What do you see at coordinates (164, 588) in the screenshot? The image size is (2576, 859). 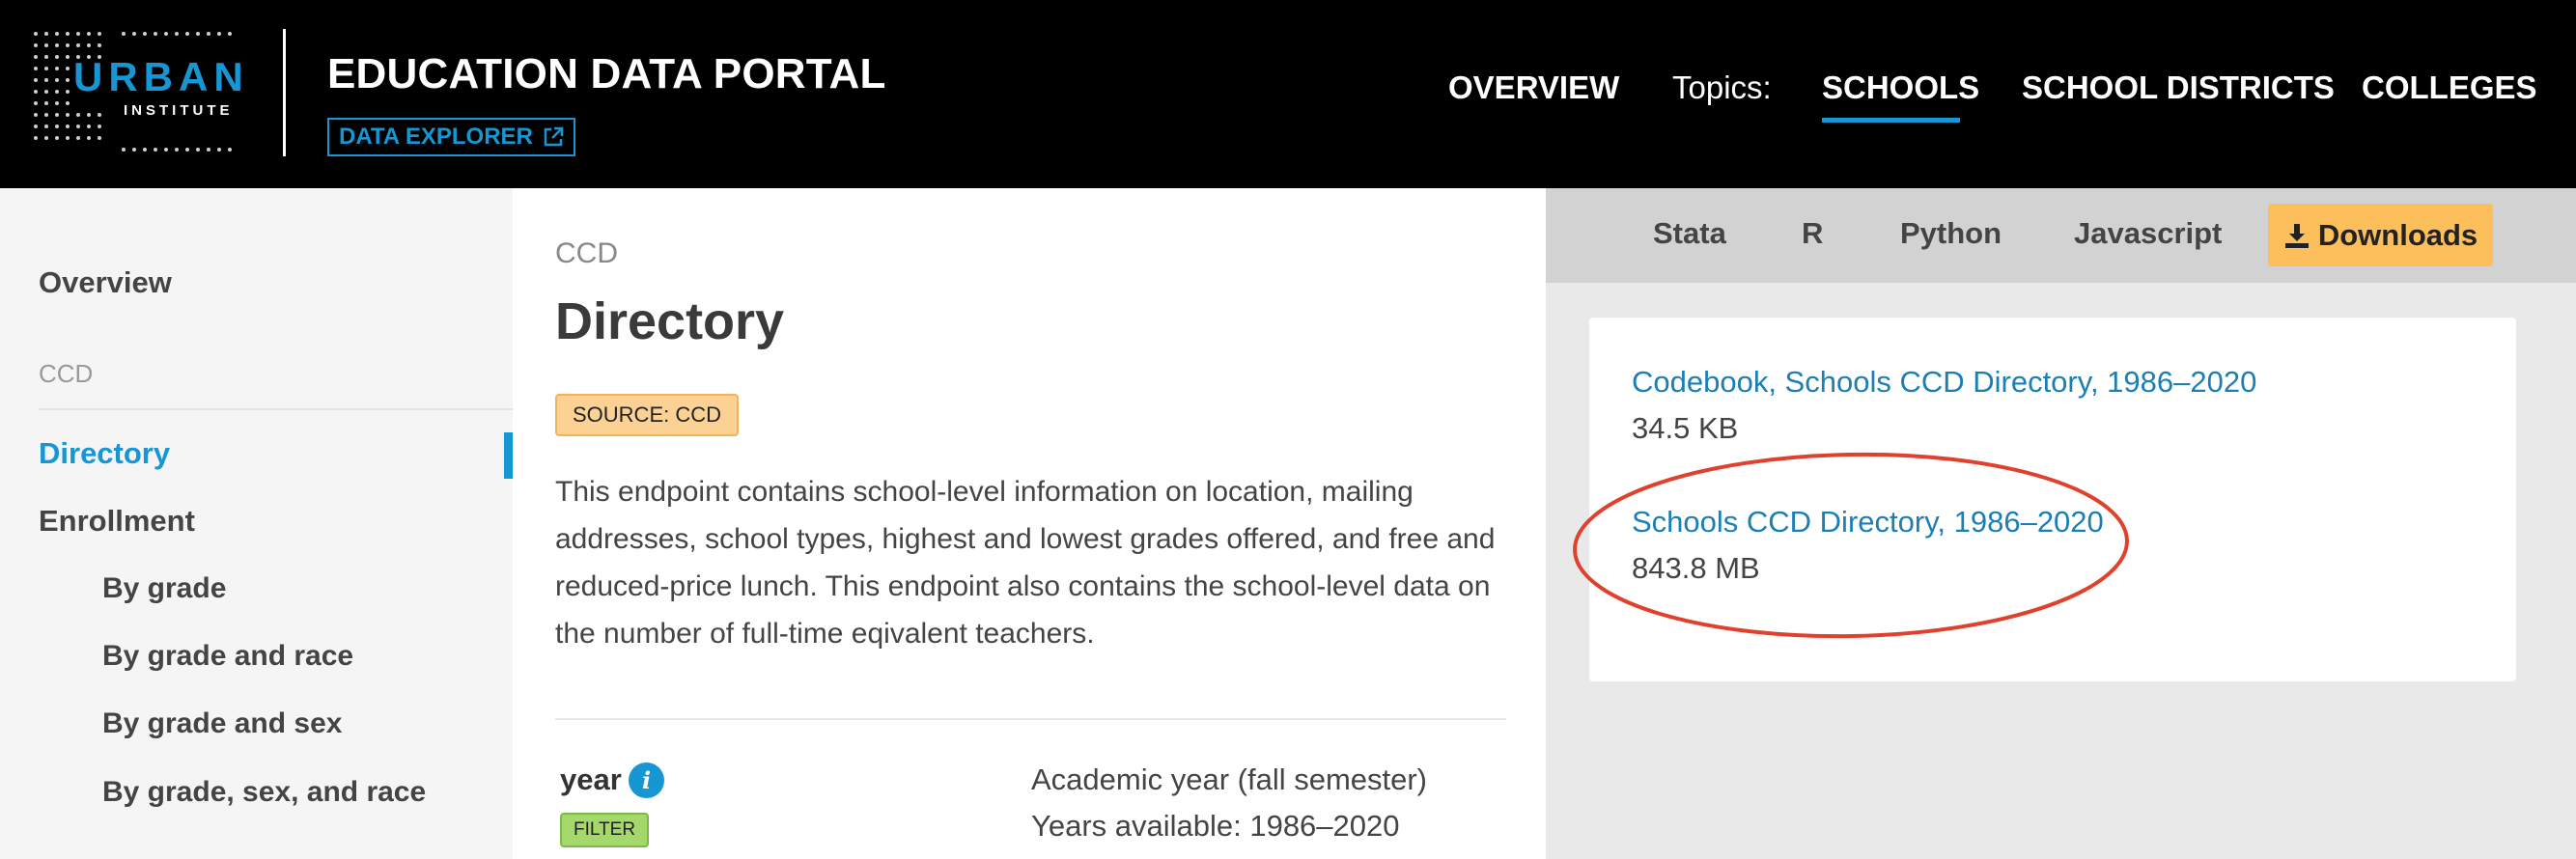 I see `sidebar-item-by-grade: By grade` at bounding box center [164, 588].